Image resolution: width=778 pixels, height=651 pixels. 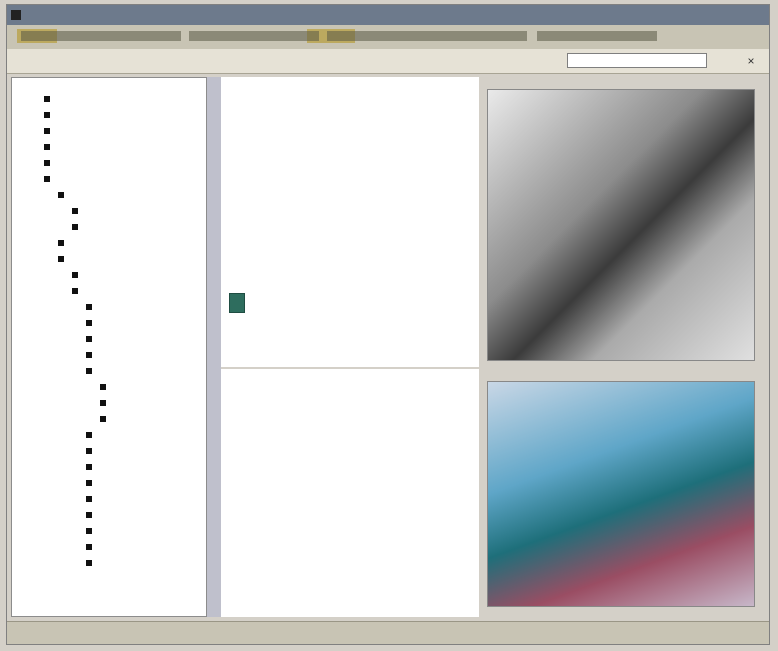 What do you see at coordinates (621, 225) in the screenshot?
I see `grayscale-micrograph-image` at bounding box center [621, 225].